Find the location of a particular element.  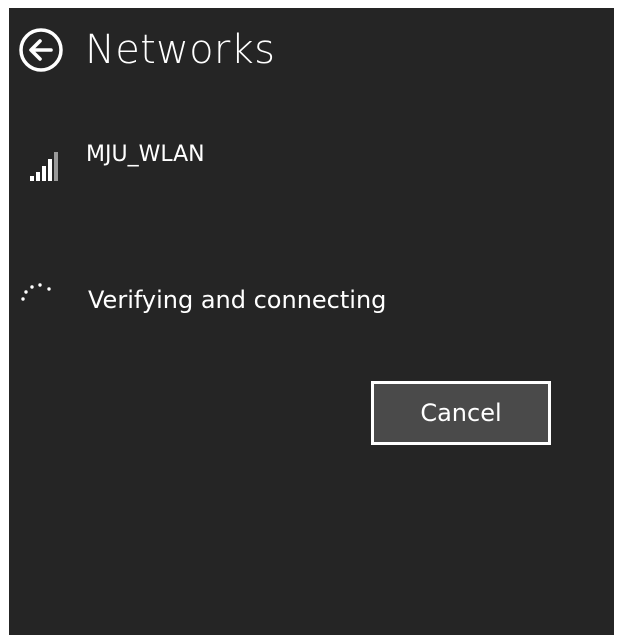

network-list-item: MJU_WLAN is located at coordinates (113, 161).